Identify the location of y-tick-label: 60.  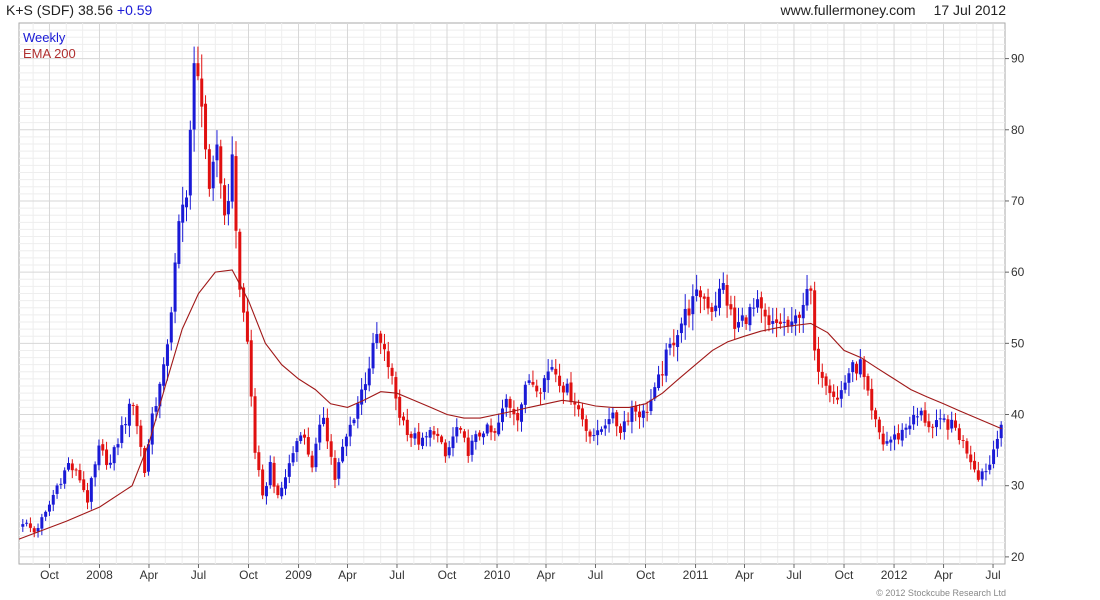
(1018, 272).